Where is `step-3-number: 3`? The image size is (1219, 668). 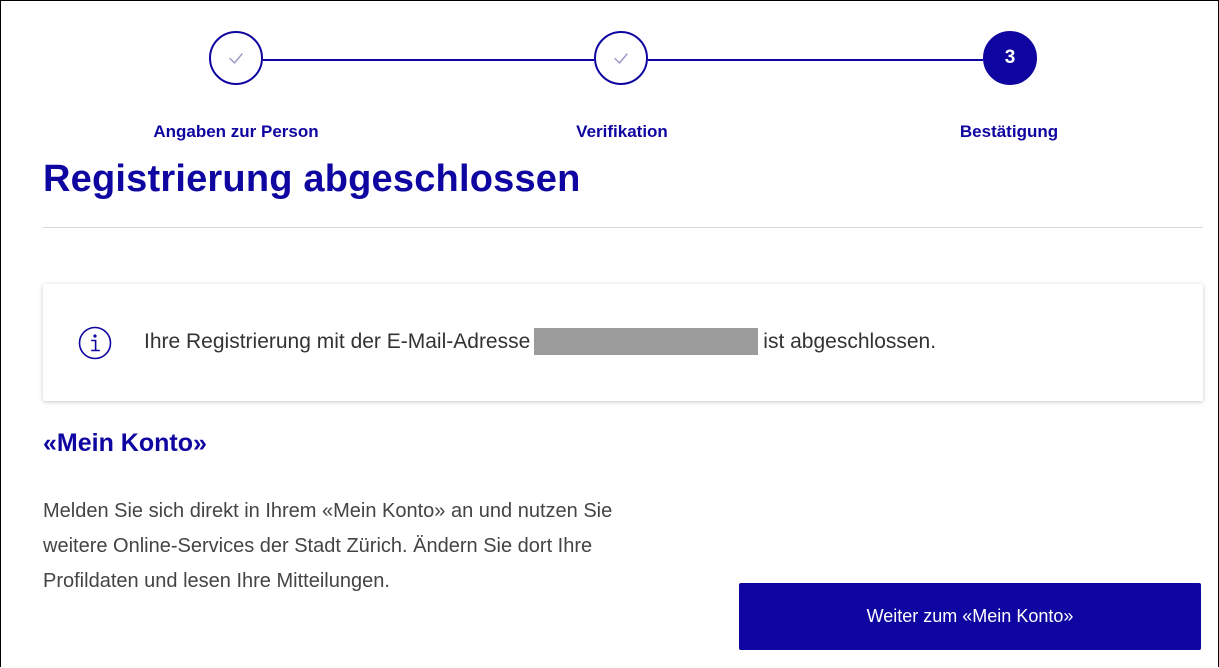
step-3-number: 3 is located at coordinates (1010, 57).